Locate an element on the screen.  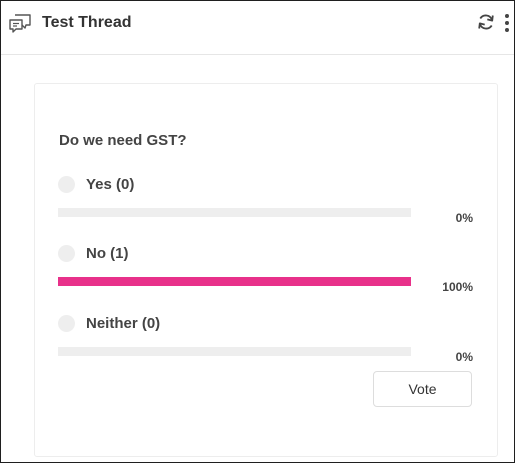
poll-option: Neither (0) 0% is located at coordinates (266, 345).